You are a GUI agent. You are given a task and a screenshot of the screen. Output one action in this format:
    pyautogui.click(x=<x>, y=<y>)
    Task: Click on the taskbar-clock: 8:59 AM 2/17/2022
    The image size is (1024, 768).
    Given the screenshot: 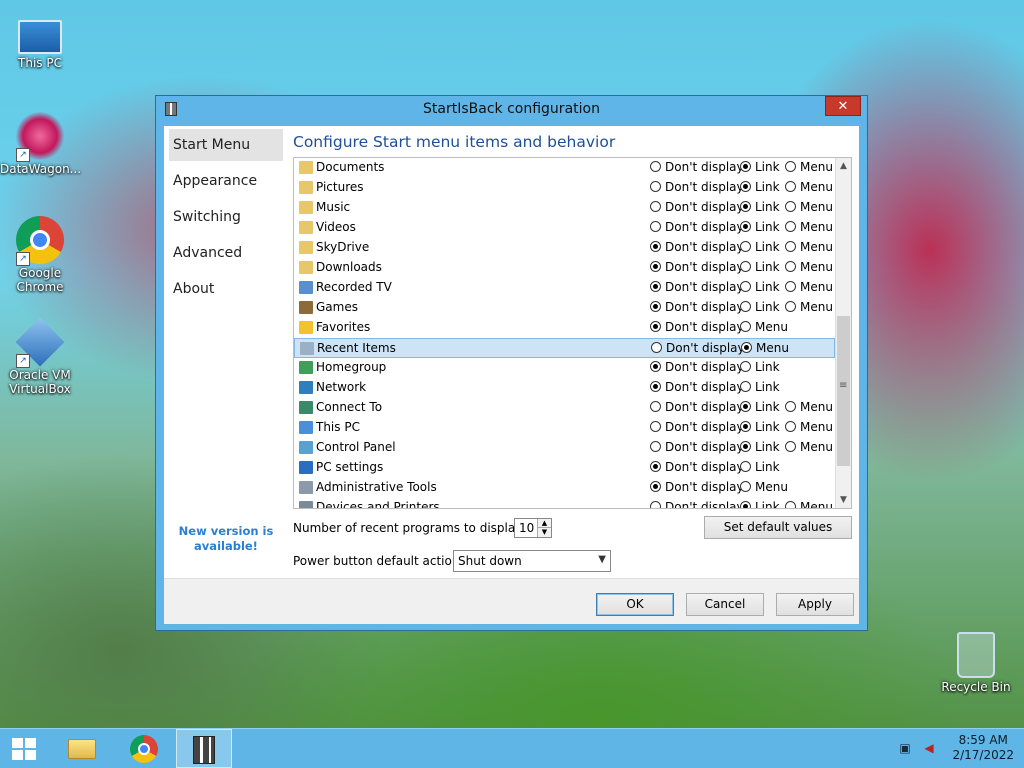 What is the action you would take?
    pyautogui.click(x=983, y=748)
    